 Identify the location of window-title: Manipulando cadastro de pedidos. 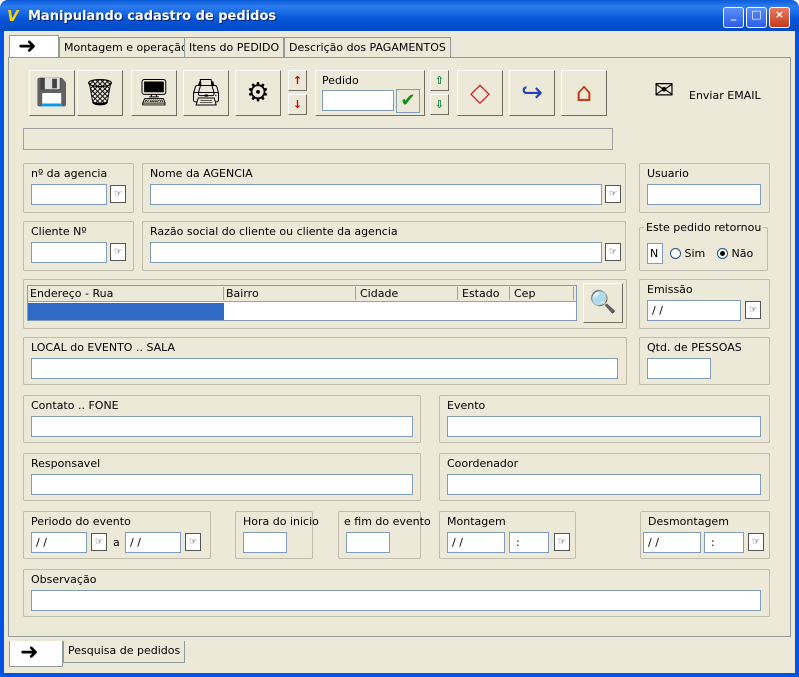
(152, 16).